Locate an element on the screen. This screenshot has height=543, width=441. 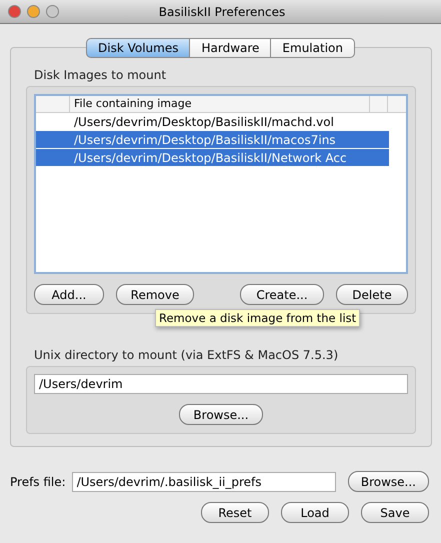
group-title: Disk Images to mount is located at coordinates (100, 75).